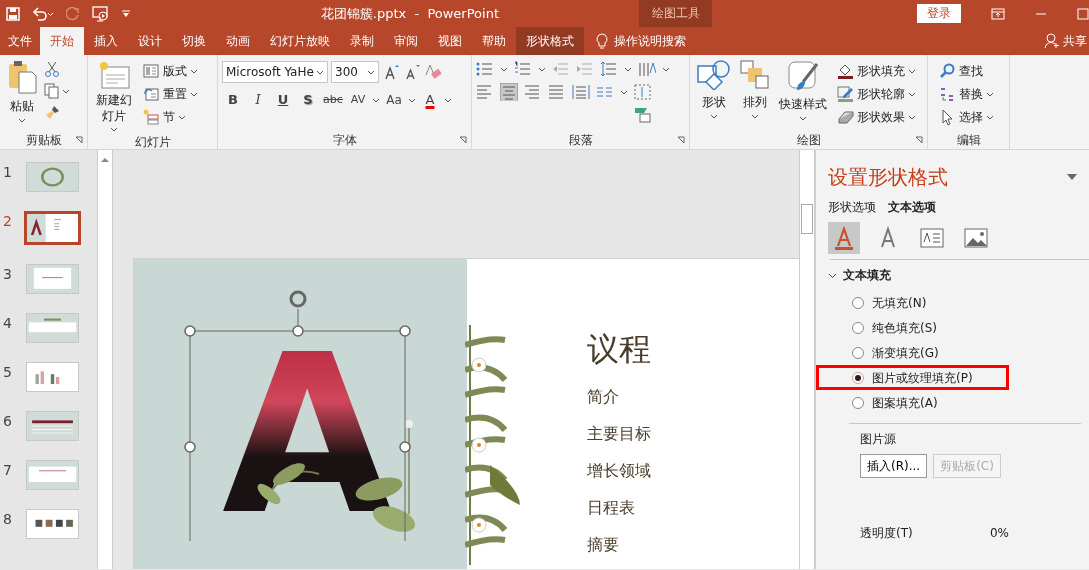 The width and height of the screenshot is (1089, 570). I want to click on ribbon-button: 查找, so click(966, 71).